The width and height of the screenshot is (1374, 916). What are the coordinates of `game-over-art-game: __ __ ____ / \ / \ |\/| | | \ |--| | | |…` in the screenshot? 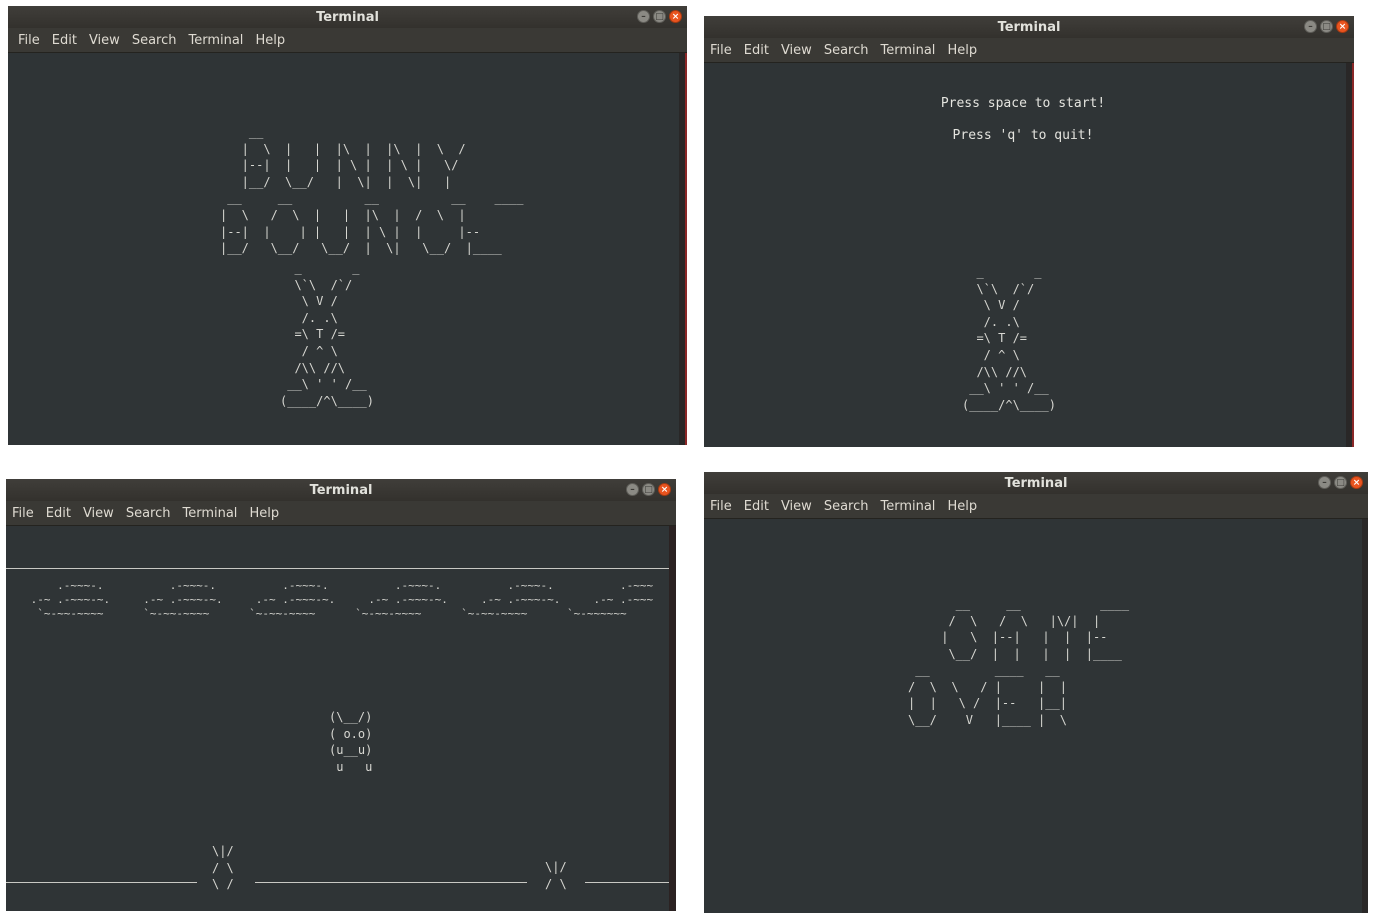 It's located at (1035, 629).